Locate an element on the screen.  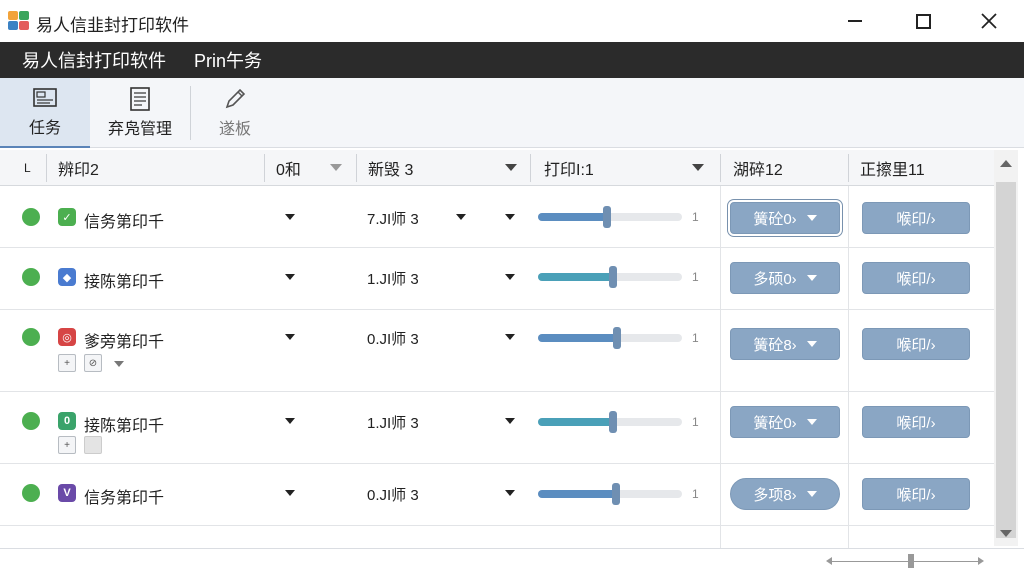
action-dropdown-button: 多项8› is located at coordinates (785, 494).